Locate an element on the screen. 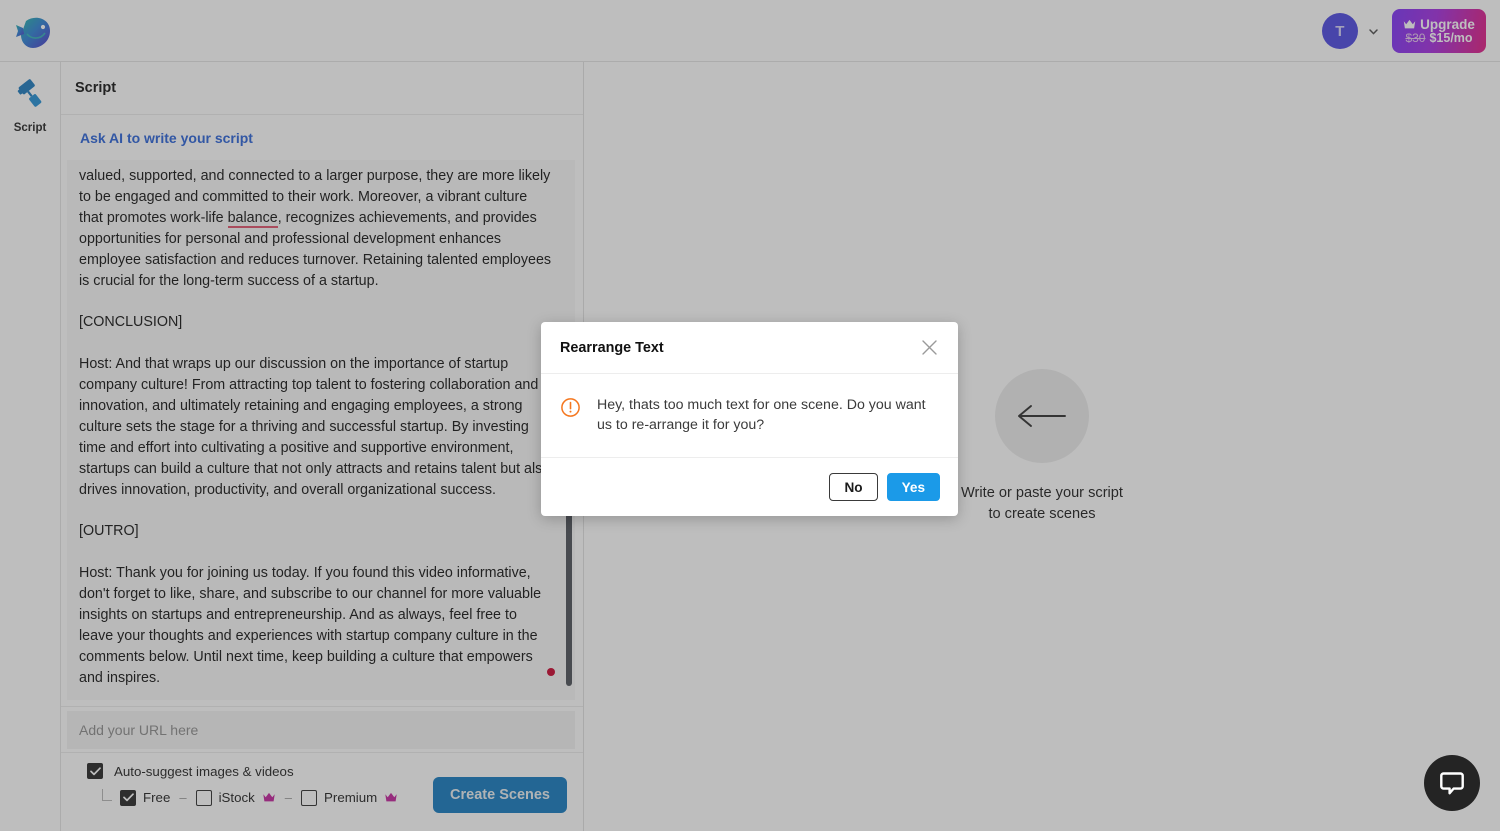  no-button: No is located at coordinates (853, 487).